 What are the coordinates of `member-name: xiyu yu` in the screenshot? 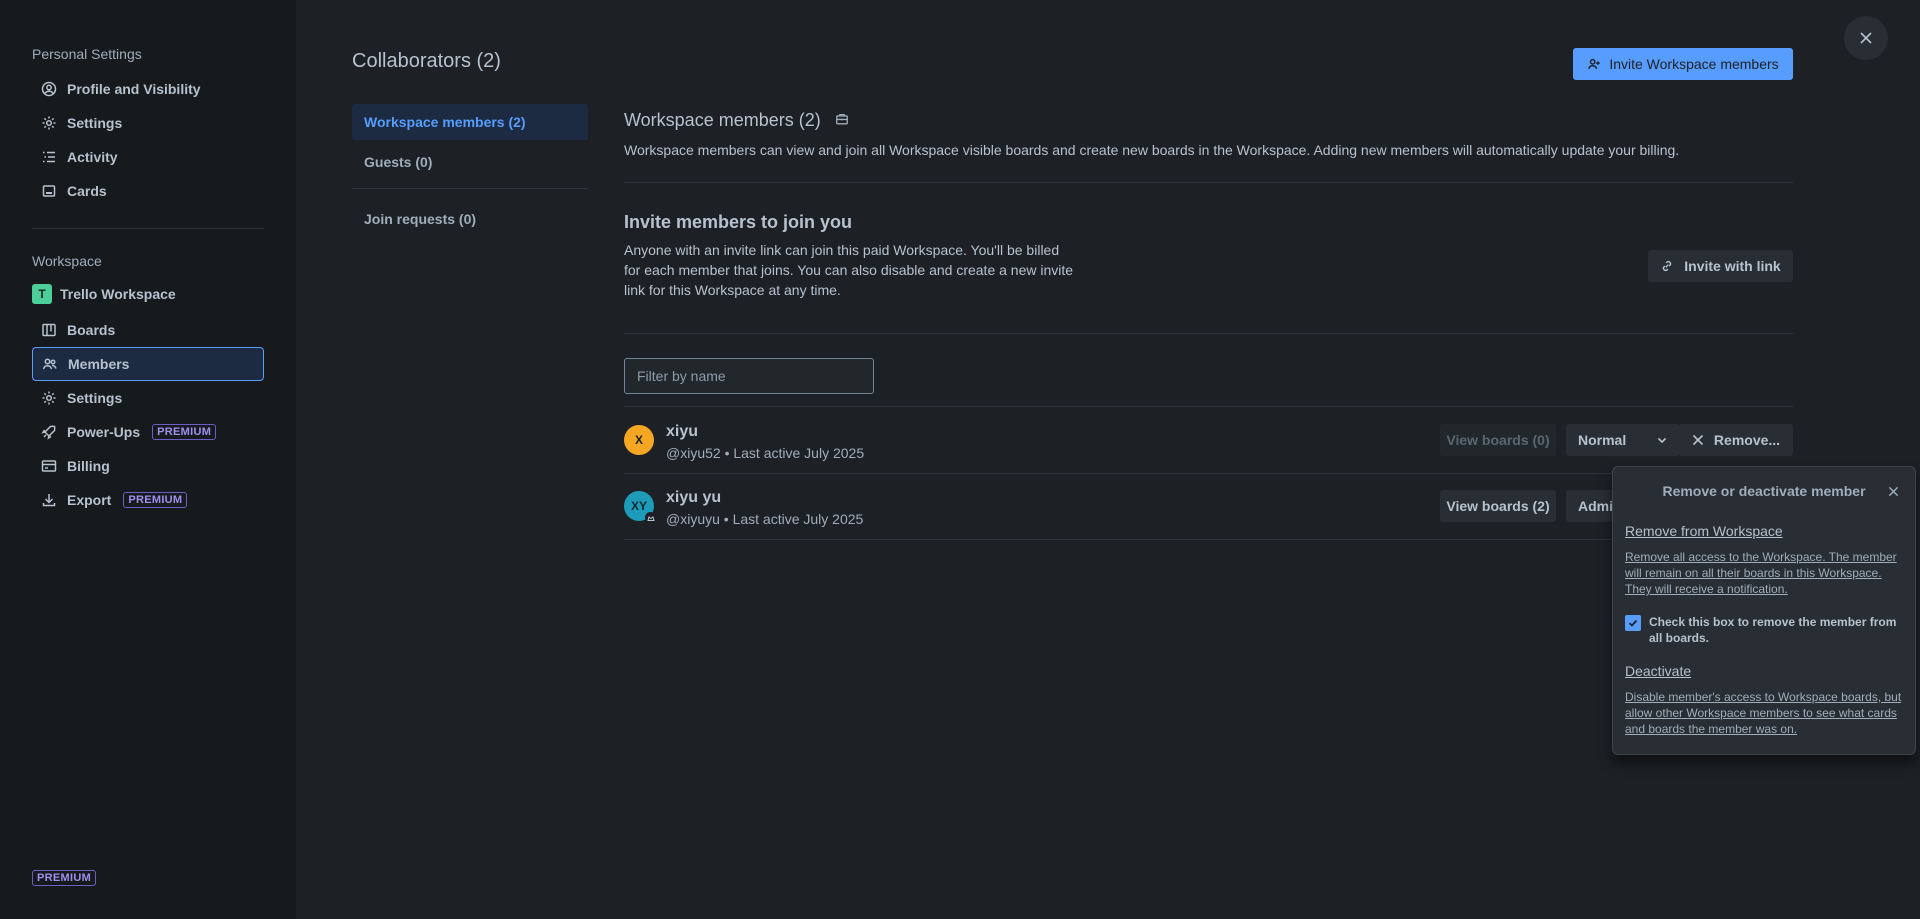 It's located at (694, 497).